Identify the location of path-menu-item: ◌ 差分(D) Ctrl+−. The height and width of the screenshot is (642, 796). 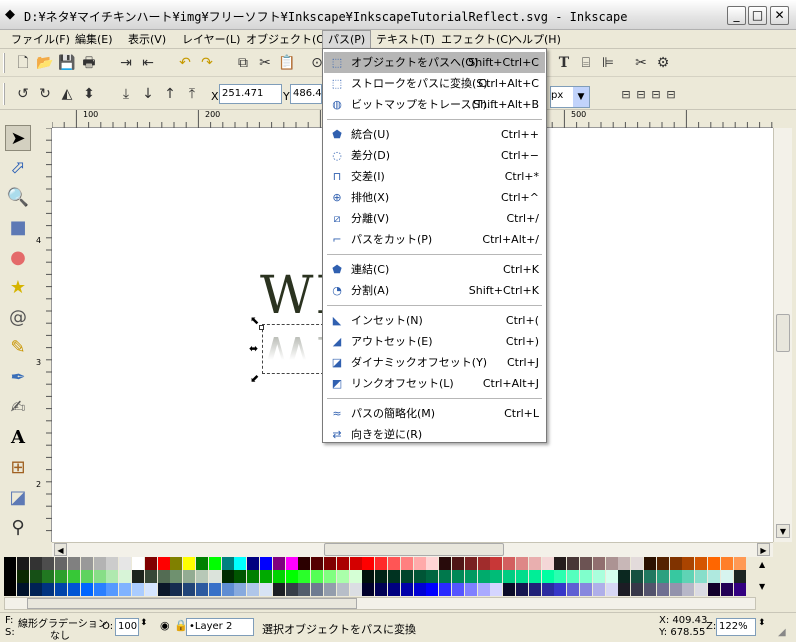
(434, 155).